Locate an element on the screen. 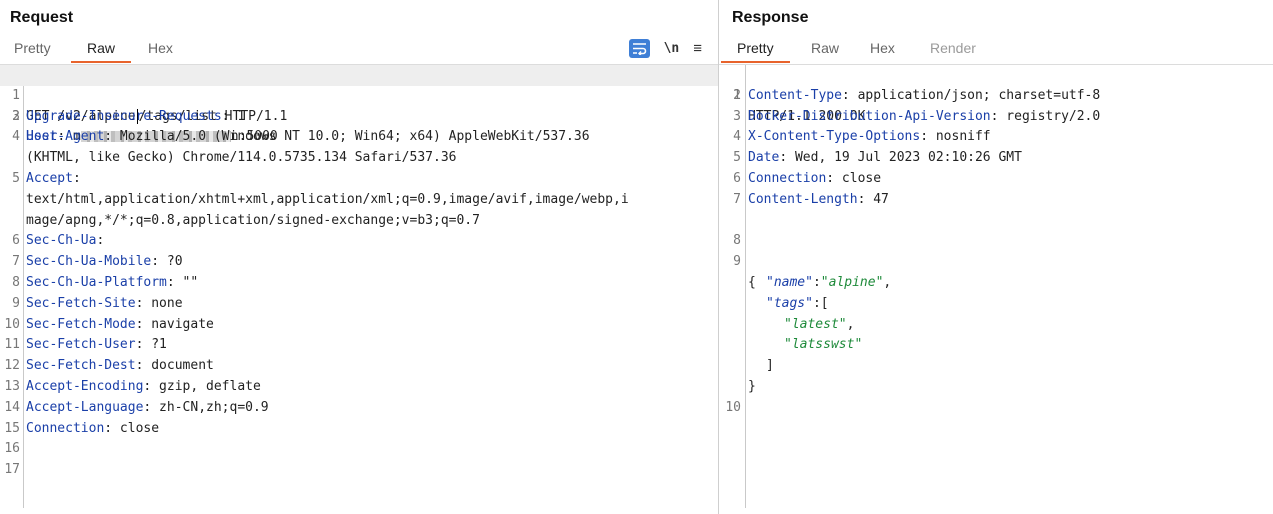 This screenshot has width=1273, height=514. response-tab-pretty: Pretty is located at coordinates (755, 51).